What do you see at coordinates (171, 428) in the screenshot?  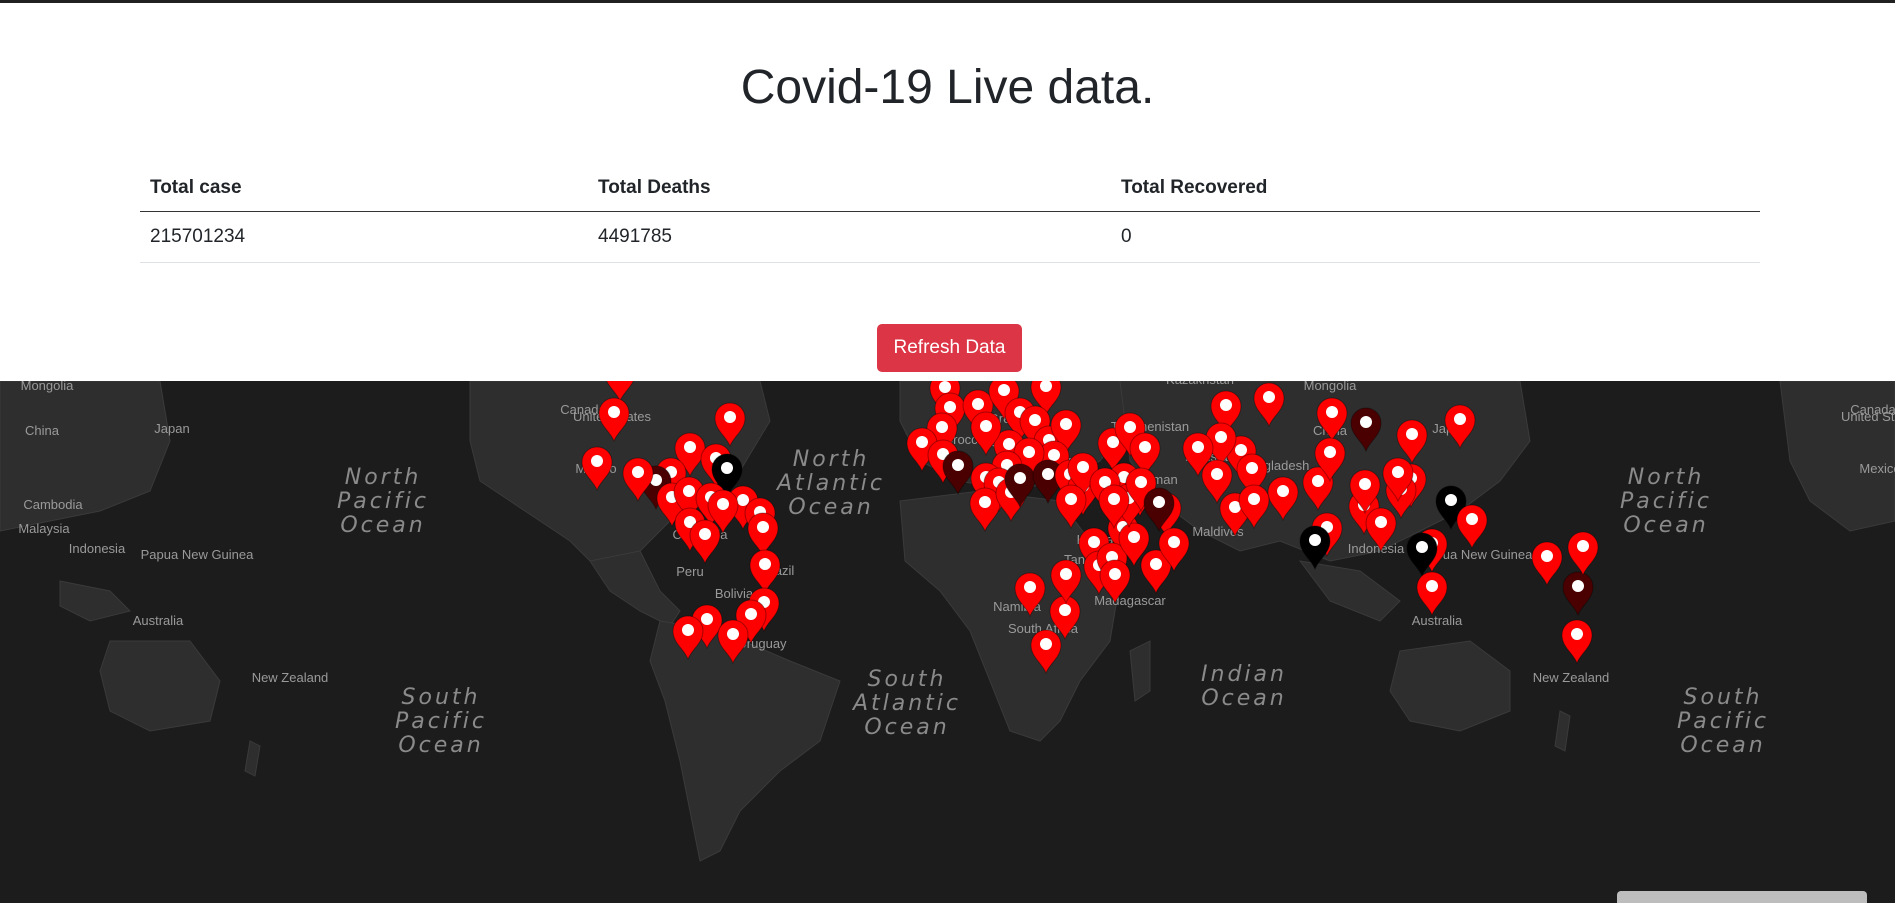 I see `country-label: Japan` at bounding box center [171, 428].